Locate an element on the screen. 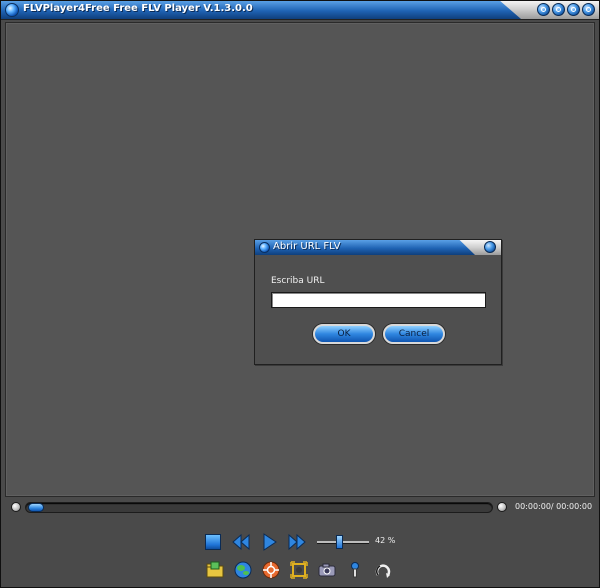 This screenshot has height=588, width=600. fast-forward-icon is located at coordinates (297, 542).